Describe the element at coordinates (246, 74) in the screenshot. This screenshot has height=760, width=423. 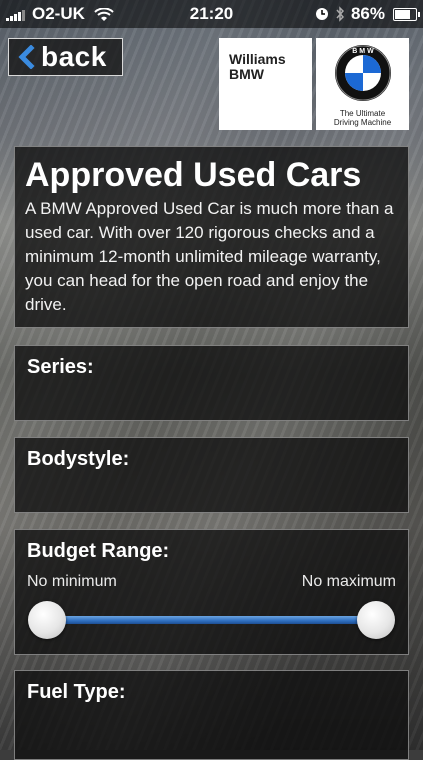
I see `dealer-name-line2: BMW` at that location.